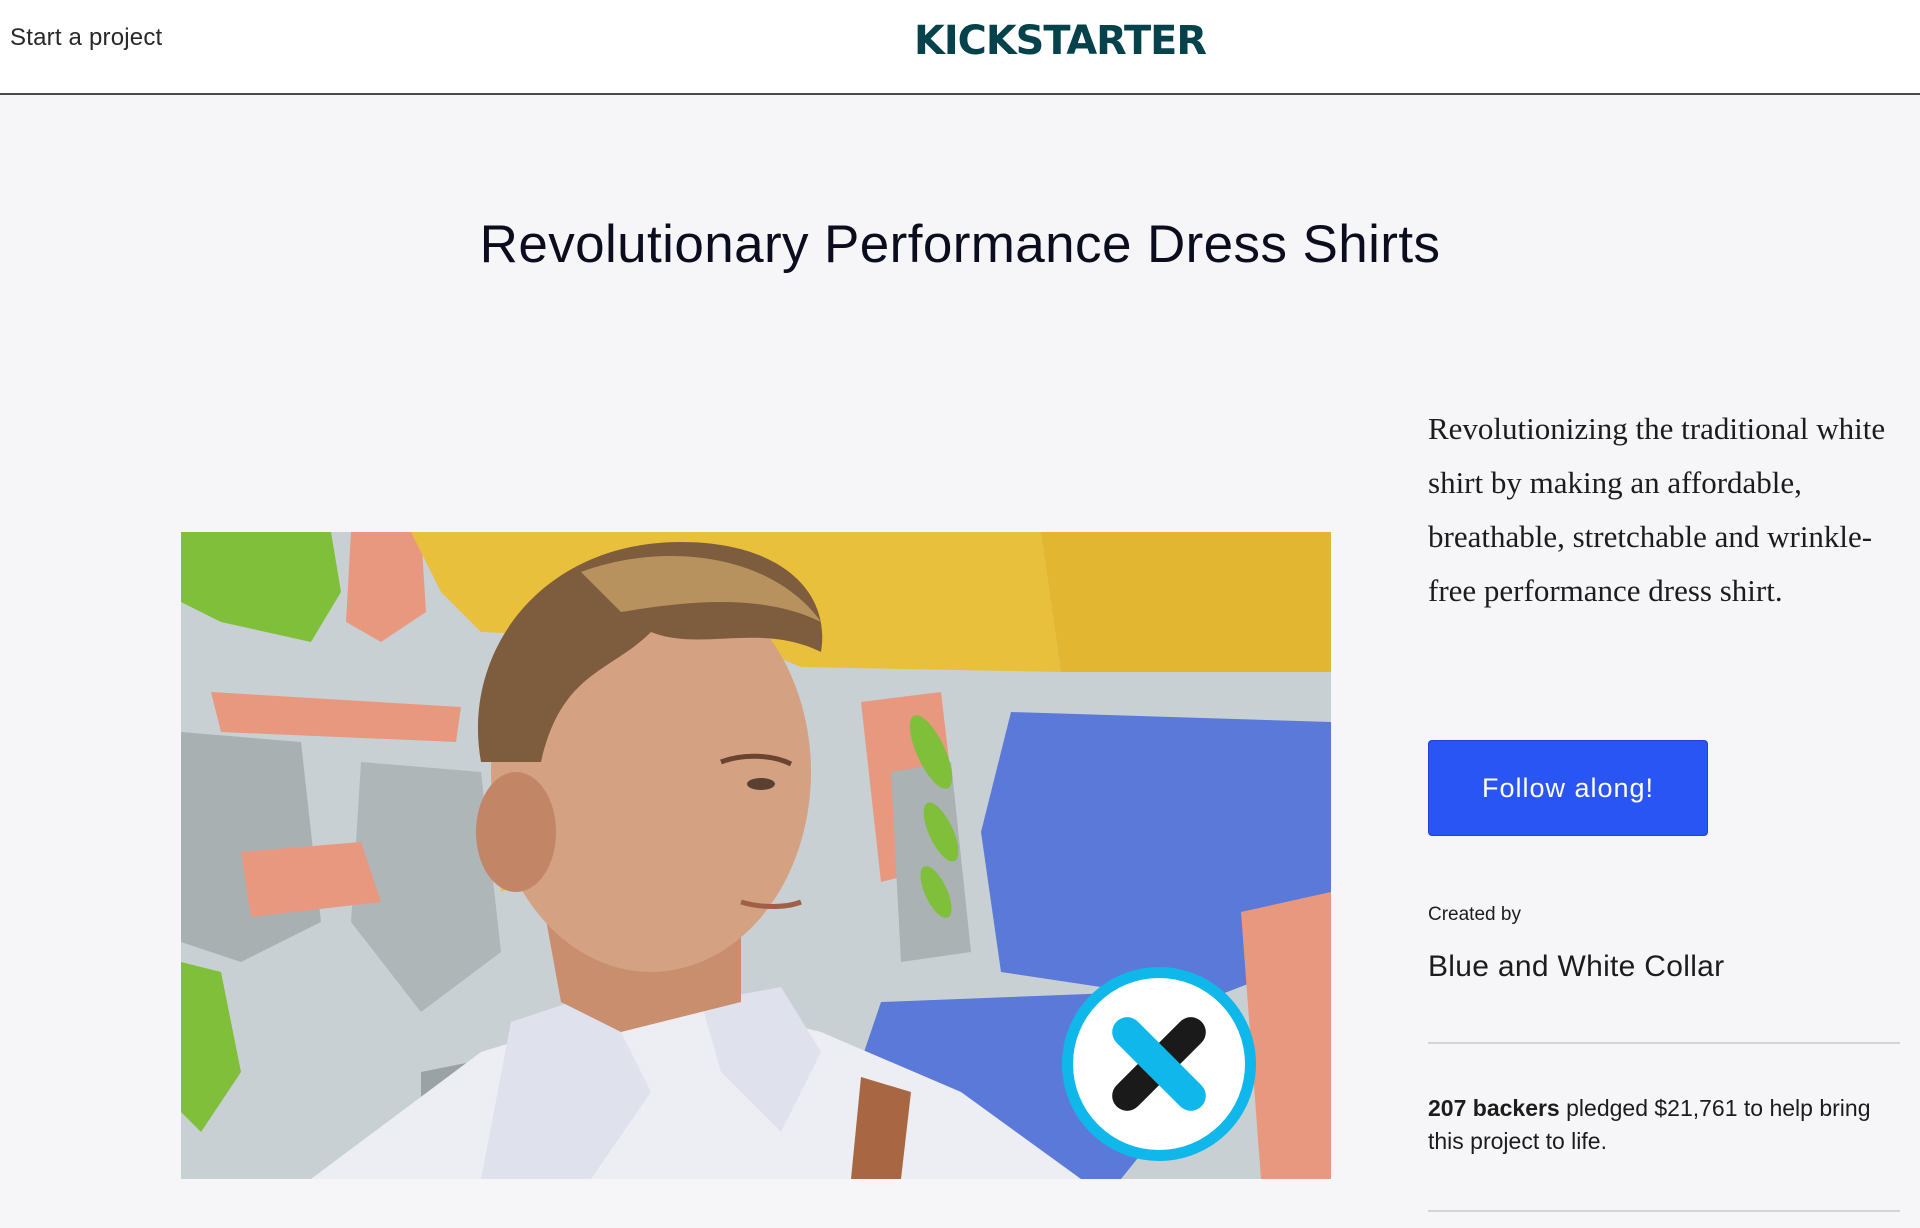  I want to click on top-nav: Start a project KICKSTARTER, so click(960, 47).